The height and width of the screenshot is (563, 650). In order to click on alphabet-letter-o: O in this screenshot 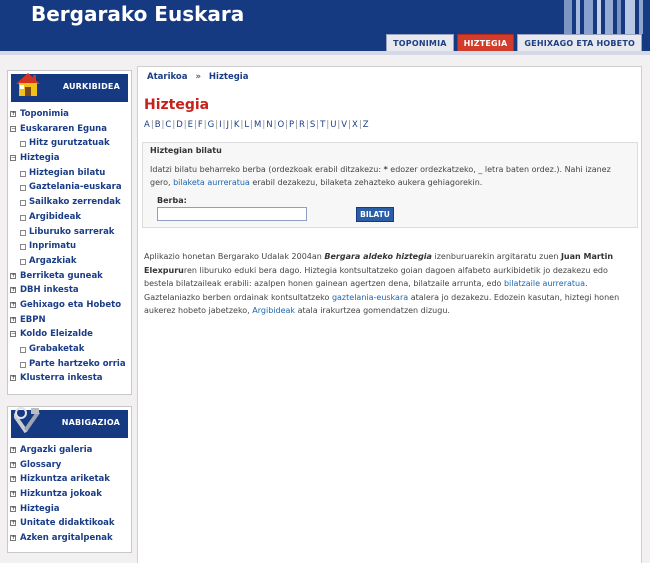, I will do `click(280, 125)`.